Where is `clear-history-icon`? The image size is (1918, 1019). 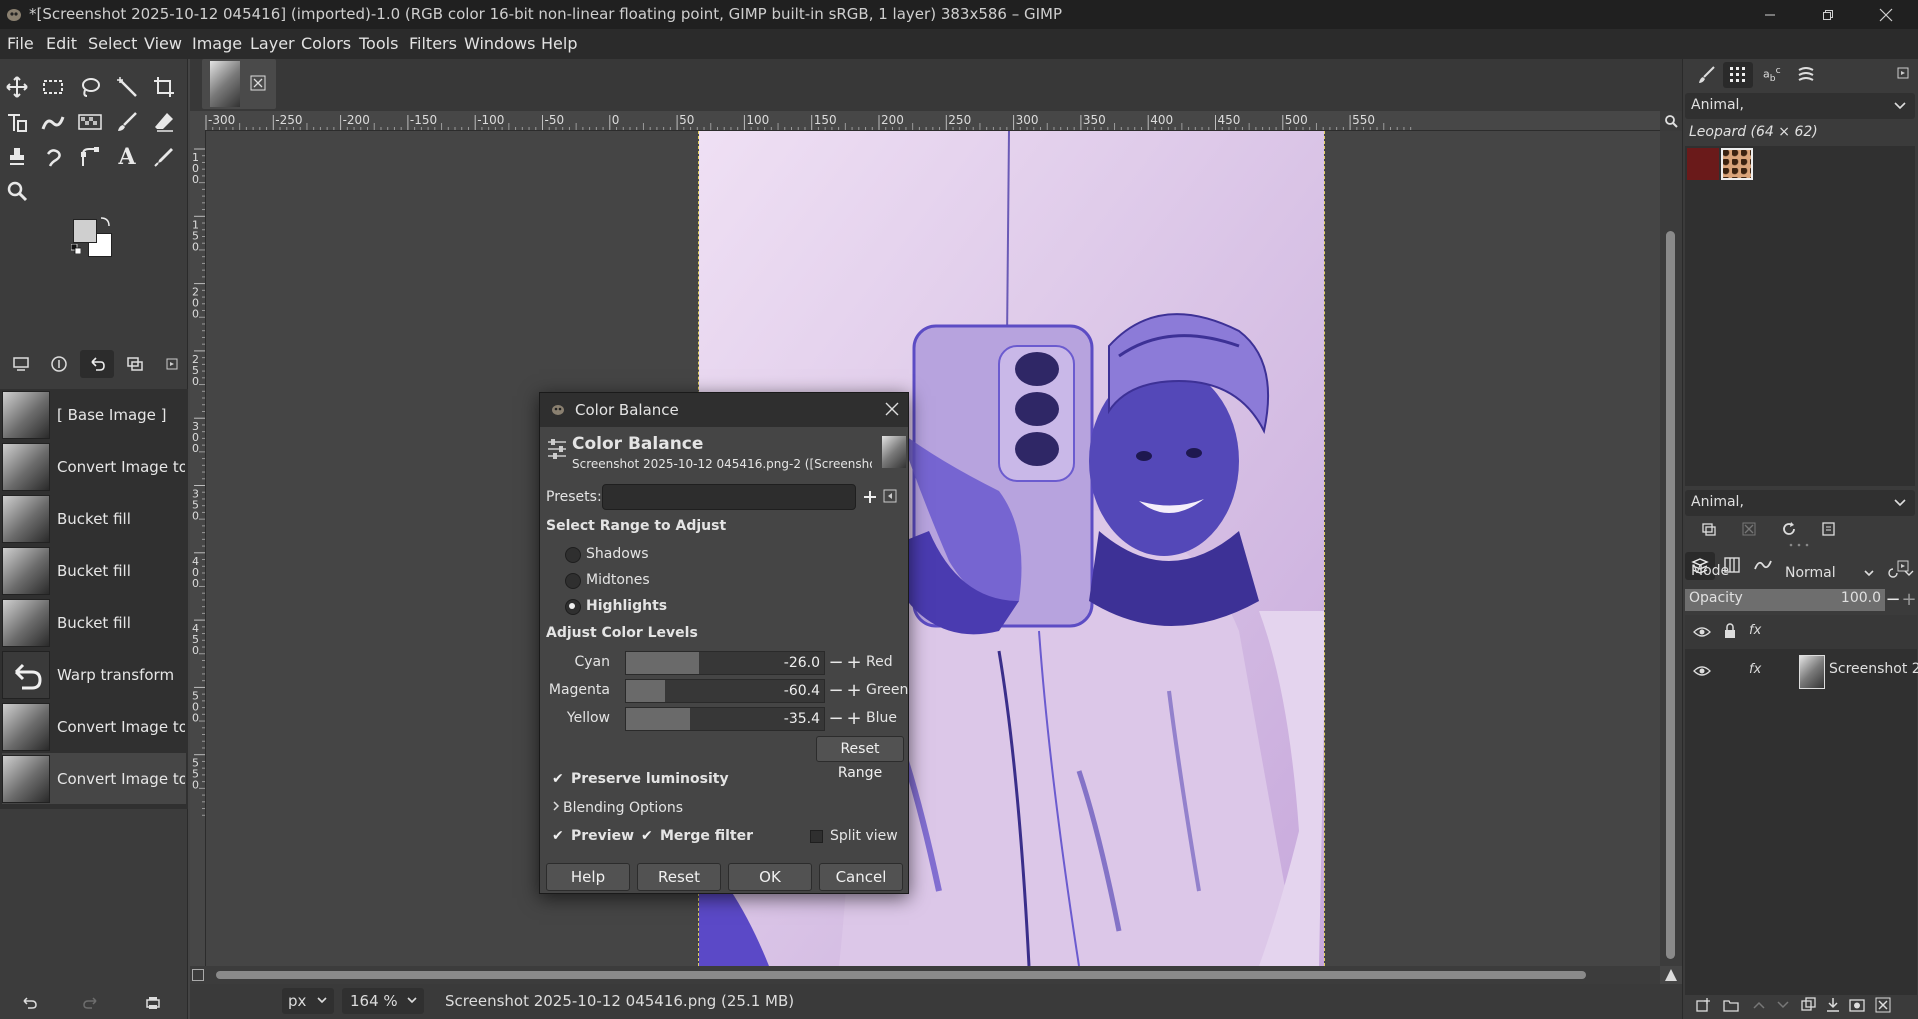
clear-history-icon is located at coordinates (155, 1005).